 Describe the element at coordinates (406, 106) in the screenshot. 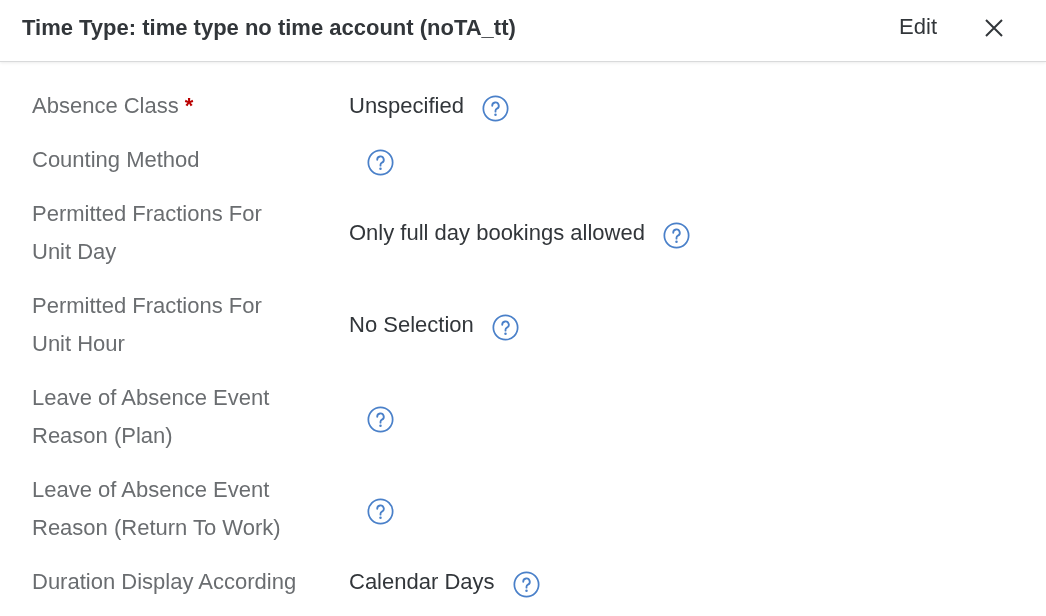

I see `field-value: Unspecified` at that location.